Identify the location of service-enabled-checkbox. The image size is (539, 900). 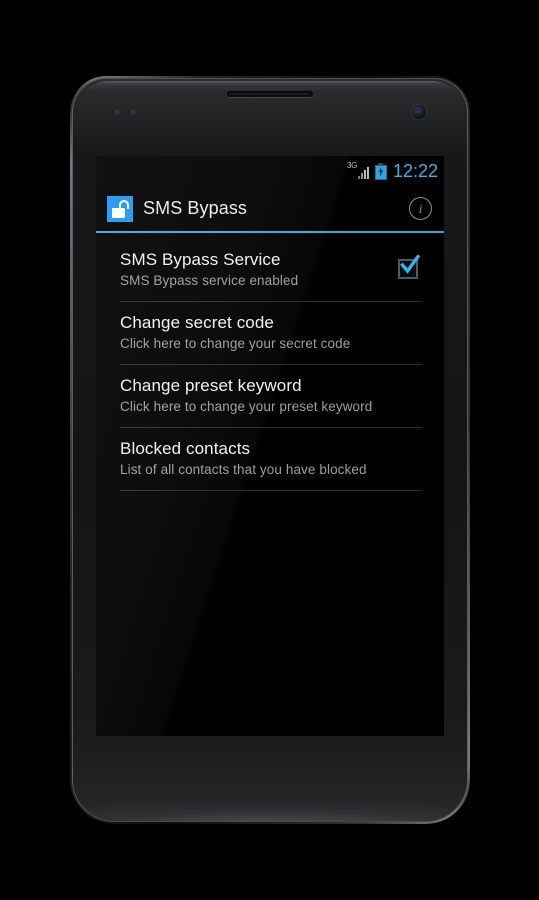
(409, 267).